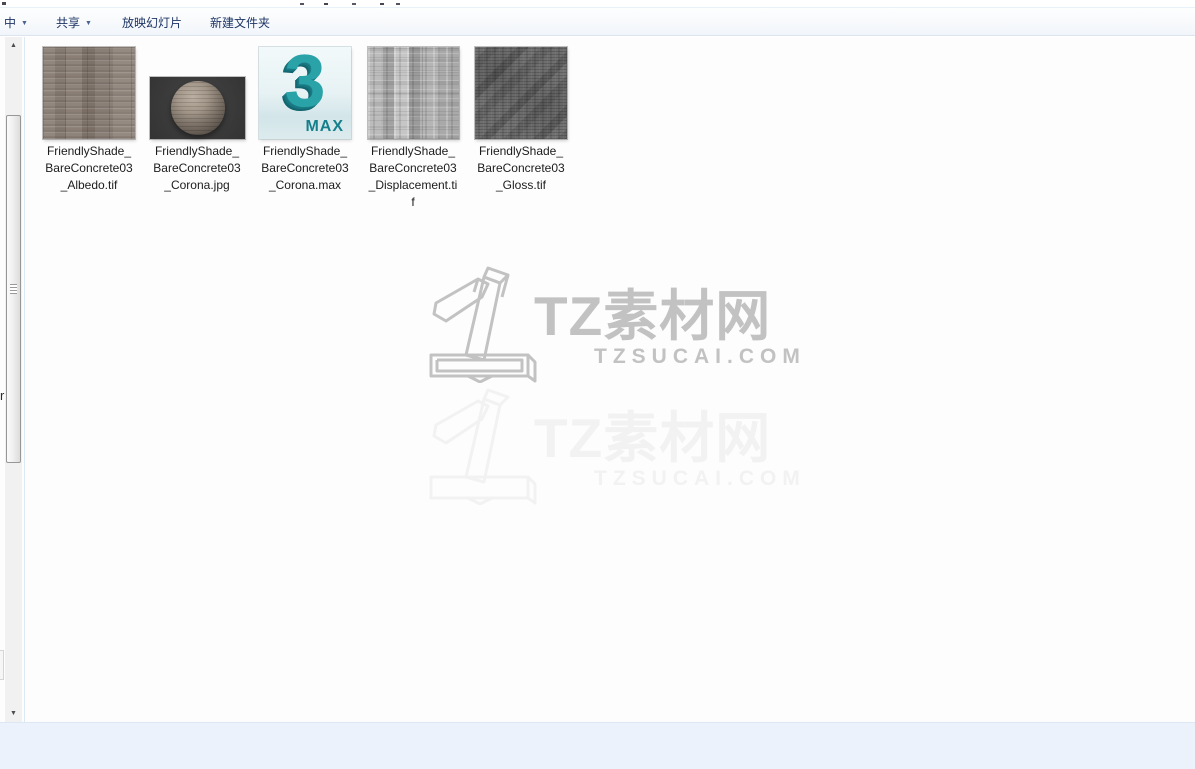 This screenshot has height=769, width=1195. What do you see at coordinates (413, 185) in the screenshot?
I see `file-name-line: _Displacement.ti` at bounding box center [413, 185].